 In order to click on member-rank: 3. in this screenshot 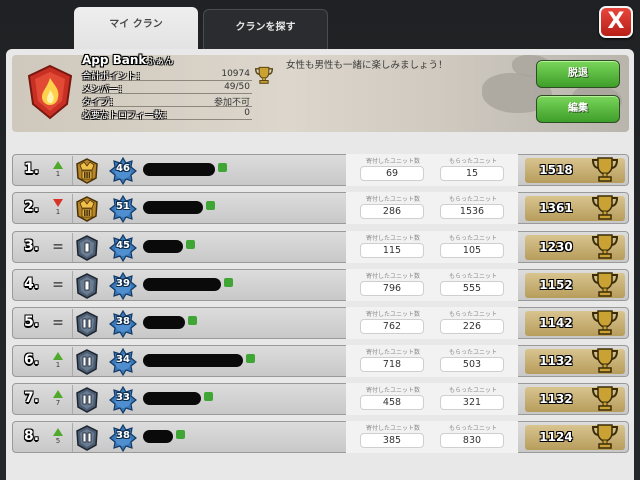, I will do `click(32, 246)`.